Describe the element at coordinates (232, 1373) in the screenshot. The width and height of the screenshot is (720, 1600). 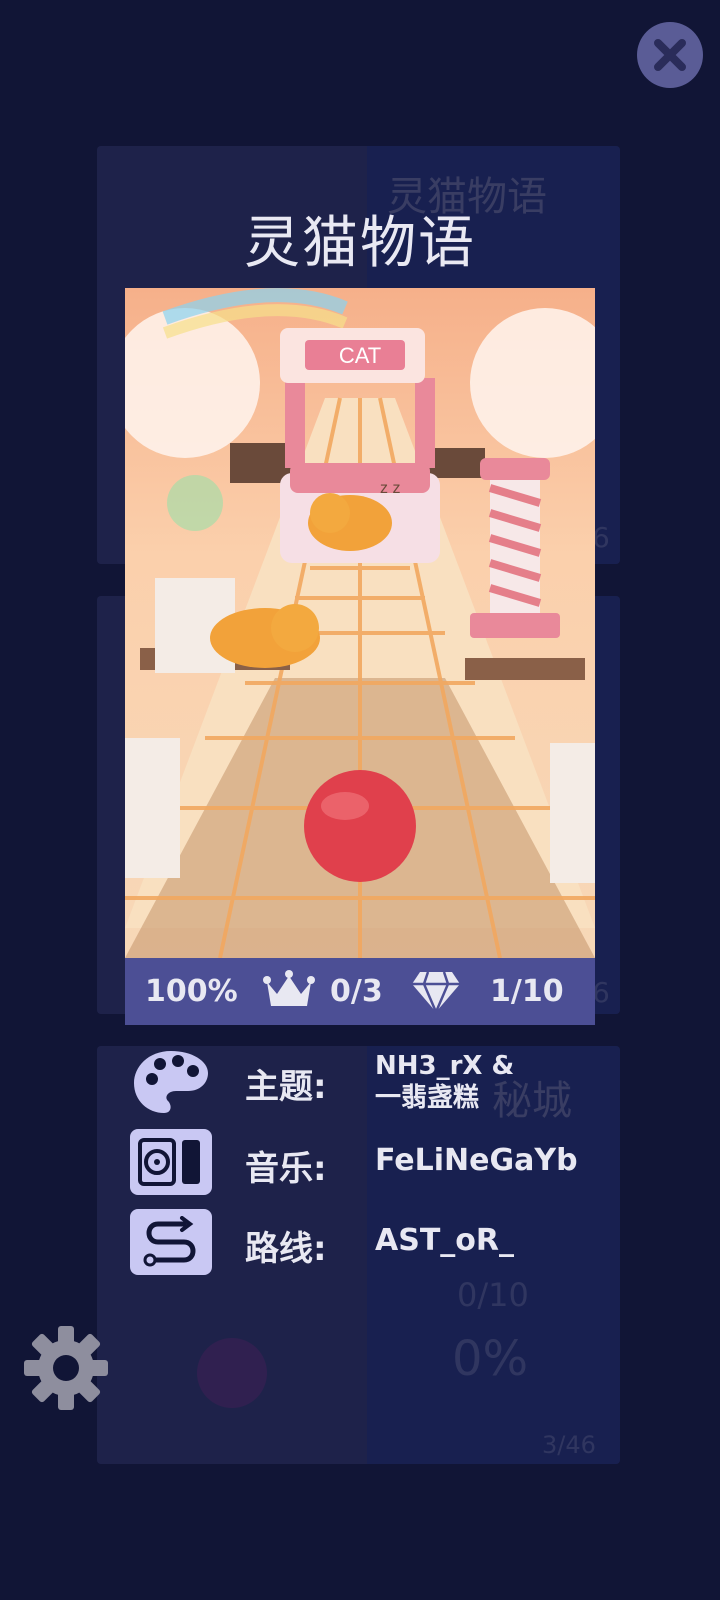
I see `bg-ball` at that location.